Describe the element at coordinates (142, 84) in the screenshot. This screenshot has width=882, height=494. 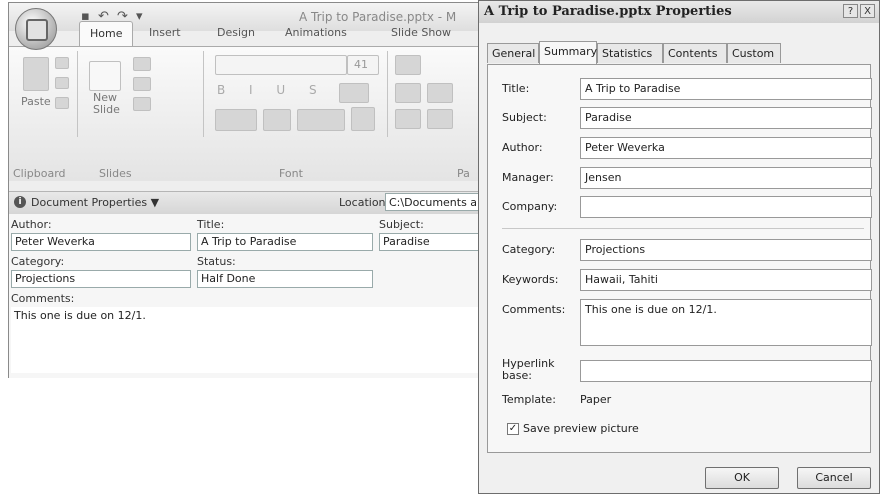
I see `reset-icon` at that location.